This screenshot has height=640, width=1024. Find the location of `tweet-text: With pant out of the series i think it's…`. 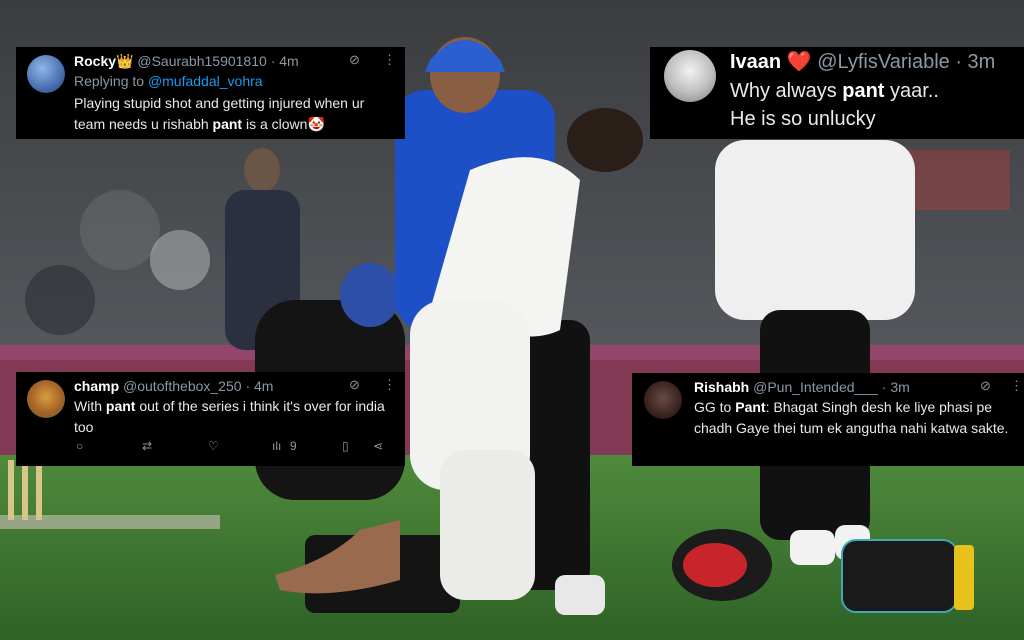

tweet-text: With pant out of the series i think it's… is located at coordinates (234, 417).